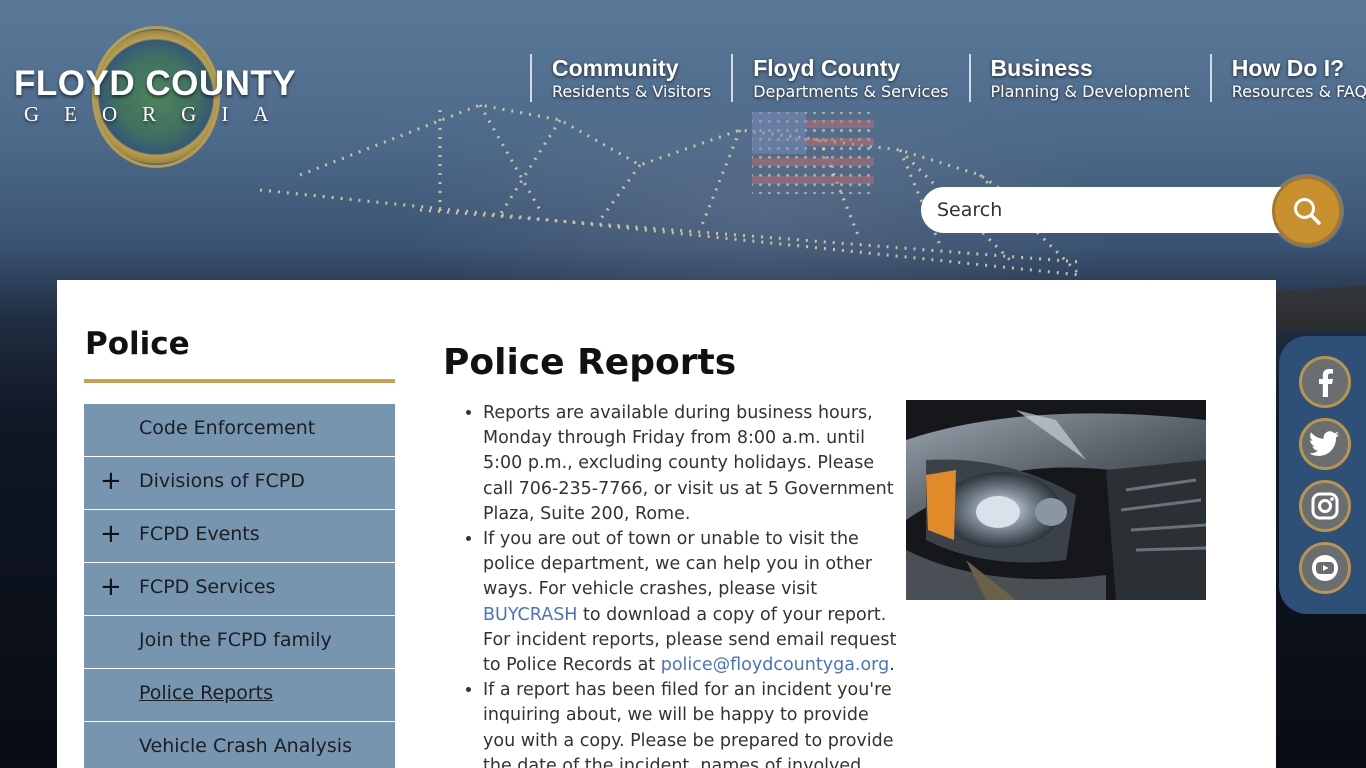 The width and height of the screenshot is (1366, 768). Describe the element at coordinates (1090, 91) in the screenshot. I see `nav-subtitle: Planning & Development` at that location.